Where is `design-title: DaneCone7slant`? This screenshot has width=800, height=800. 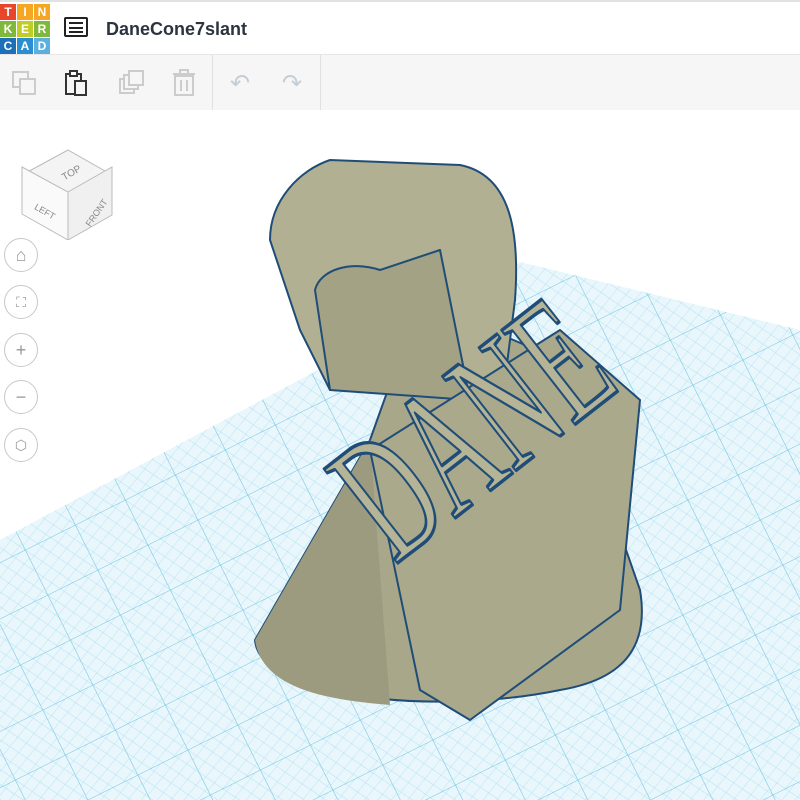 design-title: DaneCone7slant is located at coordinates (176, 29).